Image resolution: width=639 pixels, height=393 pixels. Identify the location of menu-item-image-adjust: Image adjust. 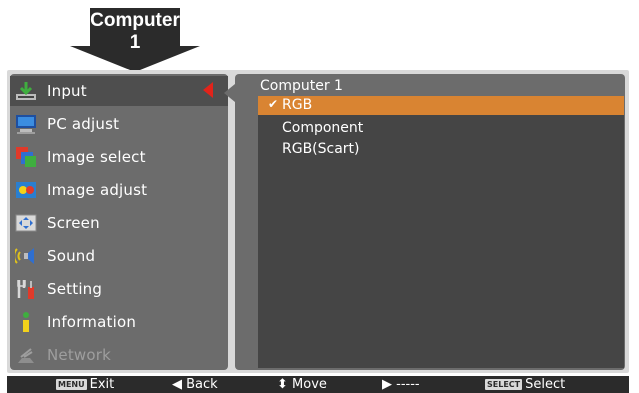
(119, 190).